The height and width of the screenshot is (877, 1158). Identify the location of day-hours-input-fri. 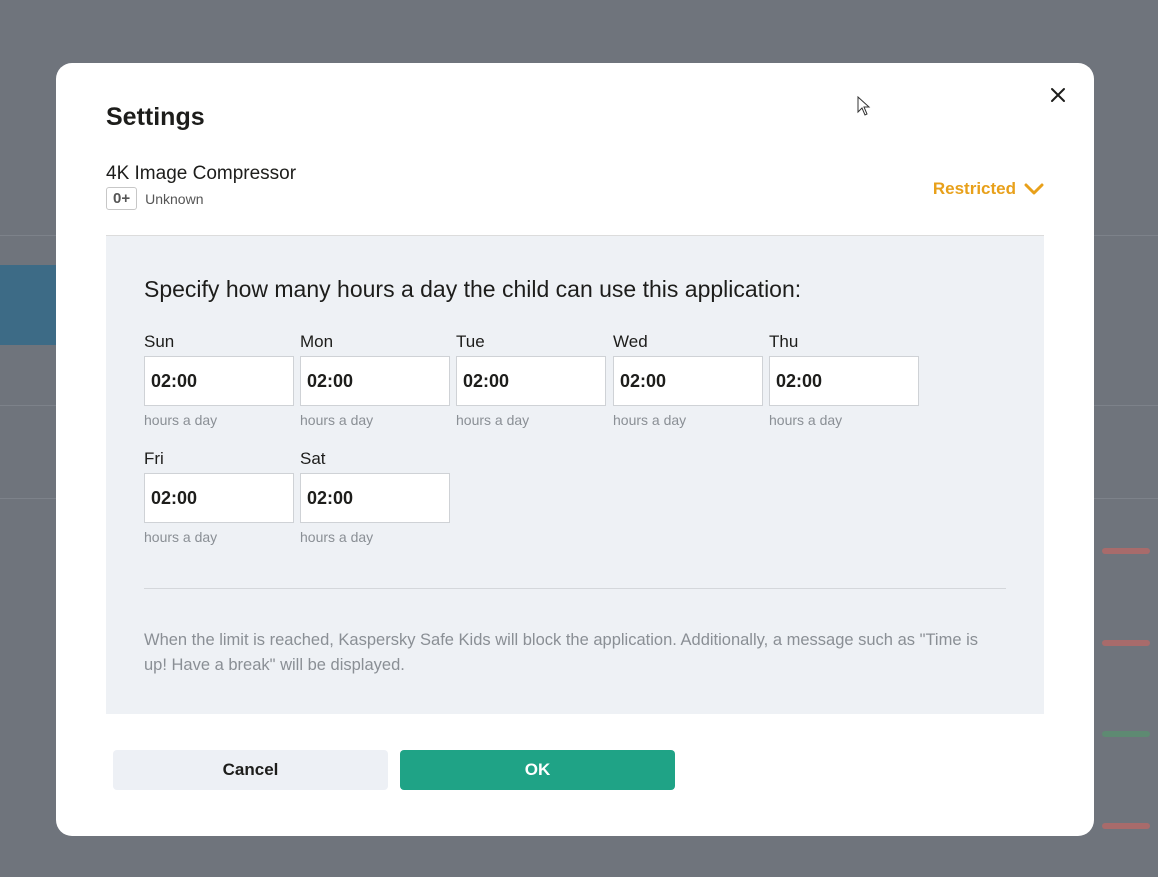
(219, 498).